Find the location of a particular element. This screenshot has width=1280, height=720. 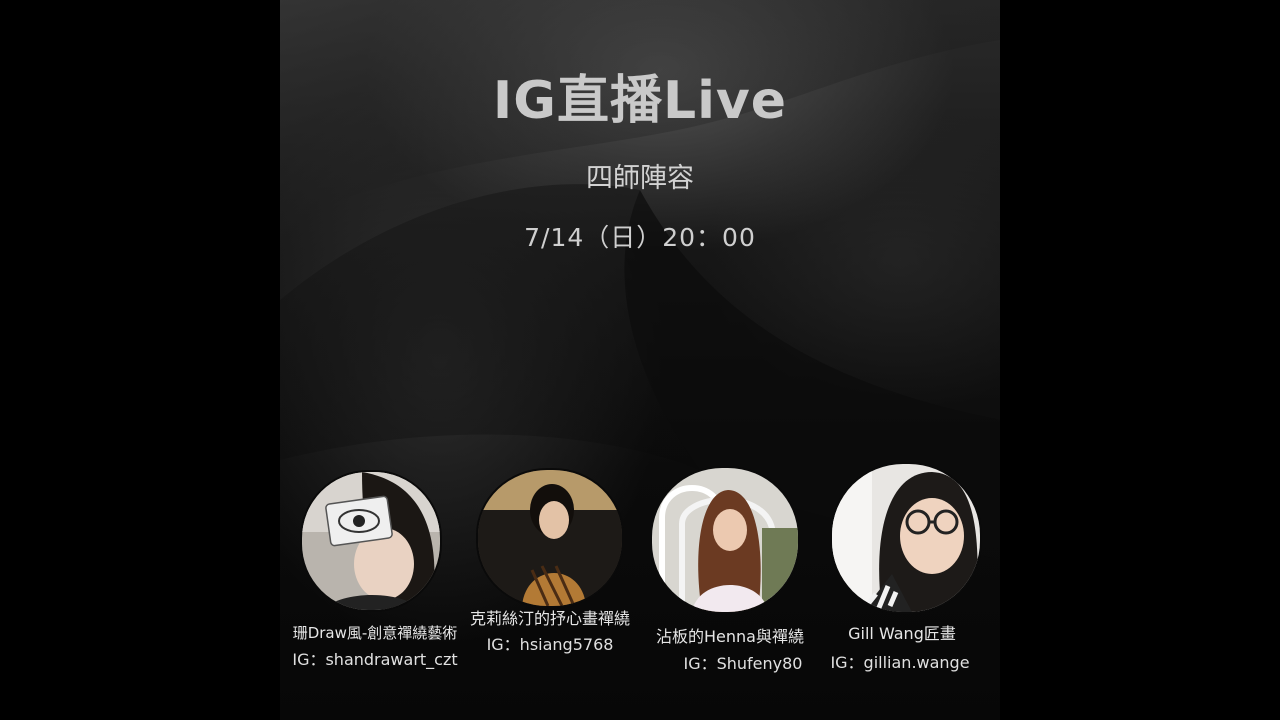

host-name: 沾板的Henna與禪繞 is located at coordinates (730, 636).